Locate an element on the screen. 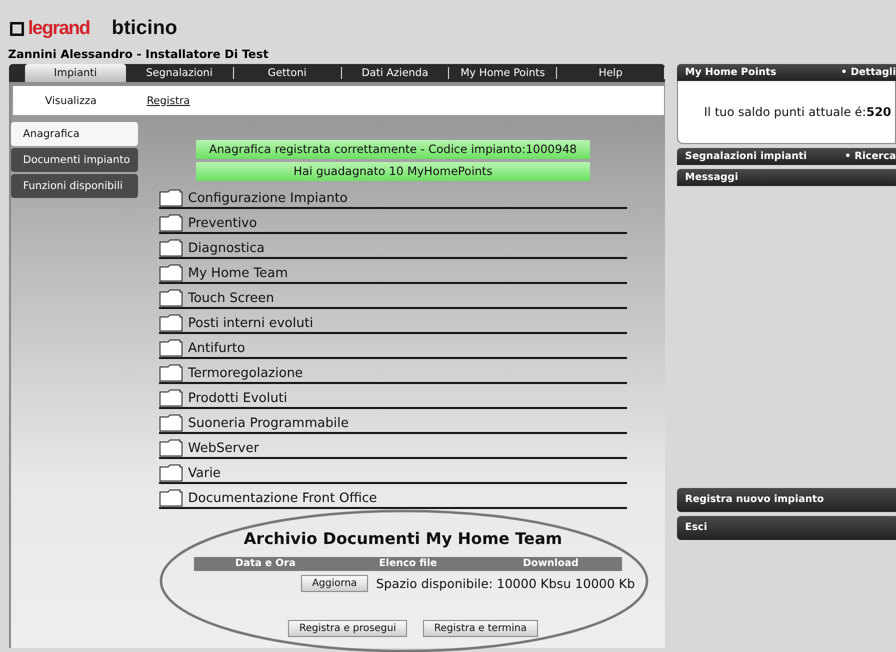  nav-tab: Dati Azienda is located at coordinates (395, 73).